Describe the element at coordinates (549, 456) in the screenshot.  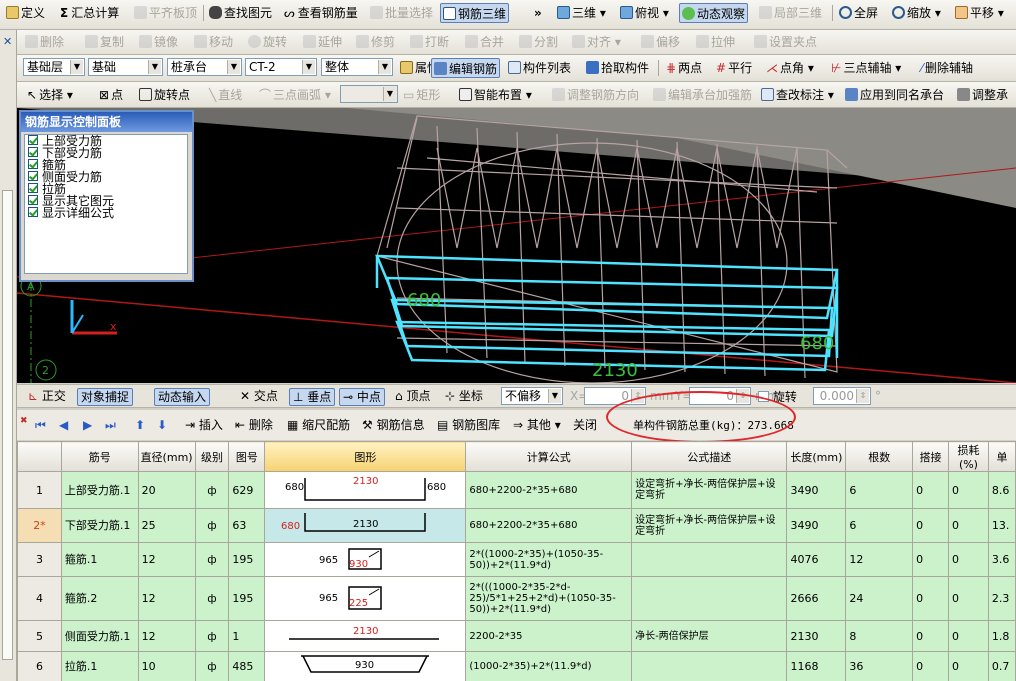
I see `col-header-formula: 计算公式` at that location.